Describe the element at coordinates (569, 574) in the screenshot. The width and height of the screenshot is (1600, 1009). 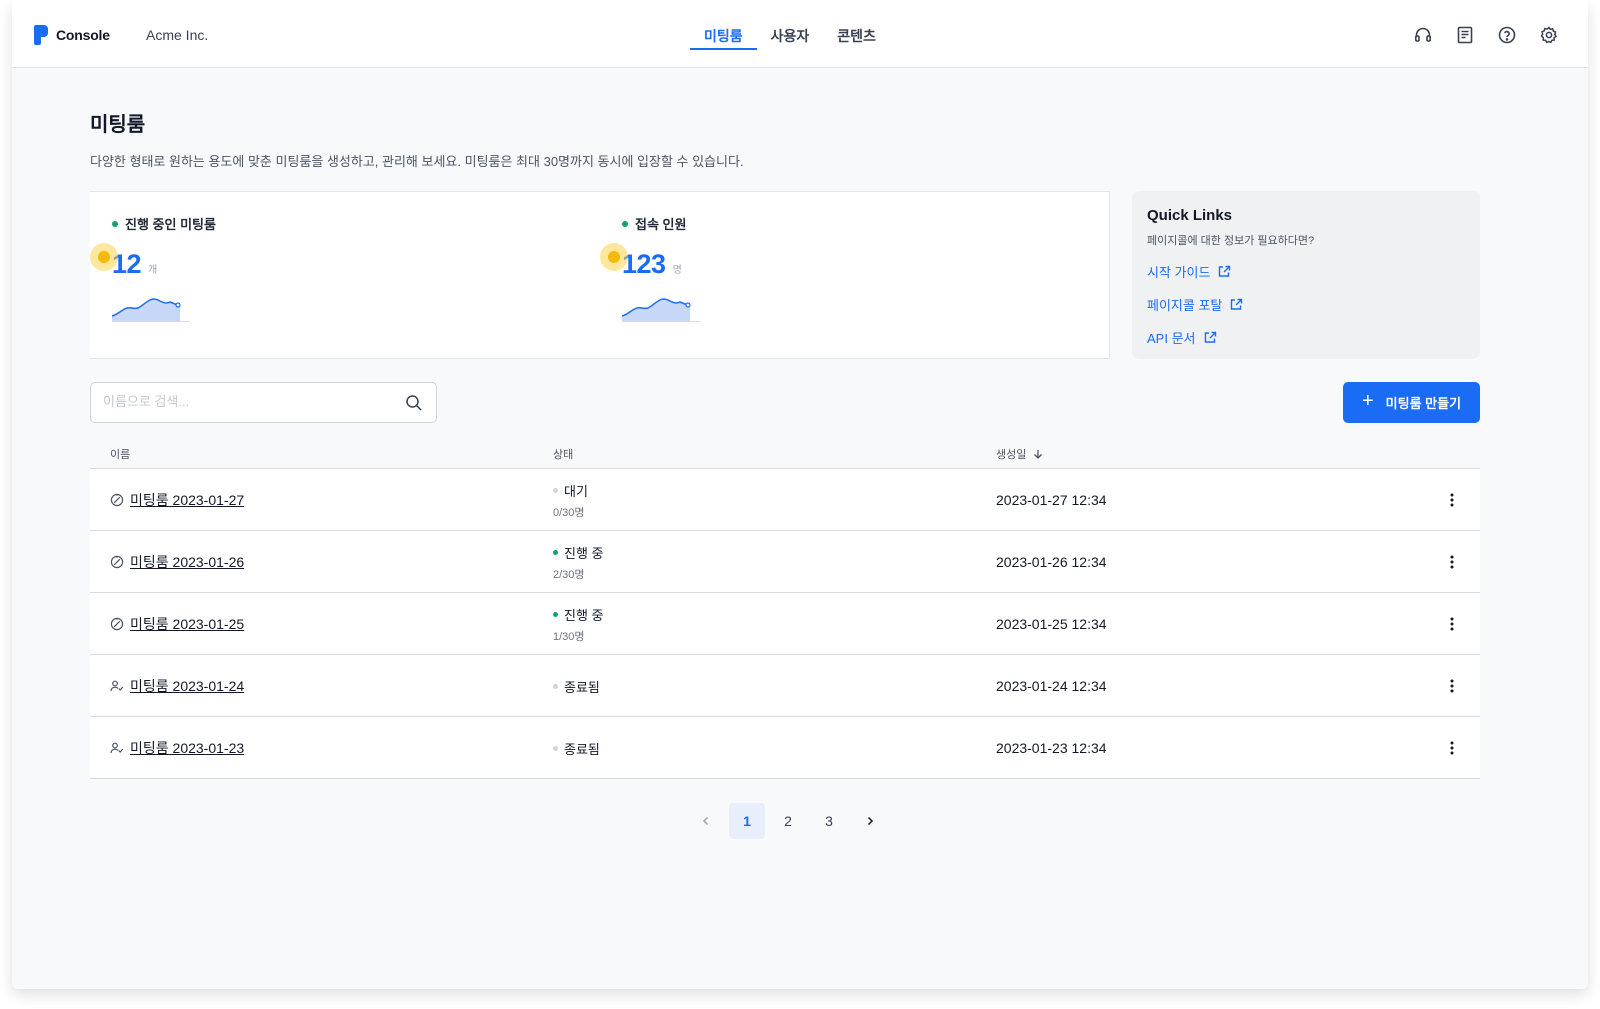
I see `participant-count: 2/30명` at that location.